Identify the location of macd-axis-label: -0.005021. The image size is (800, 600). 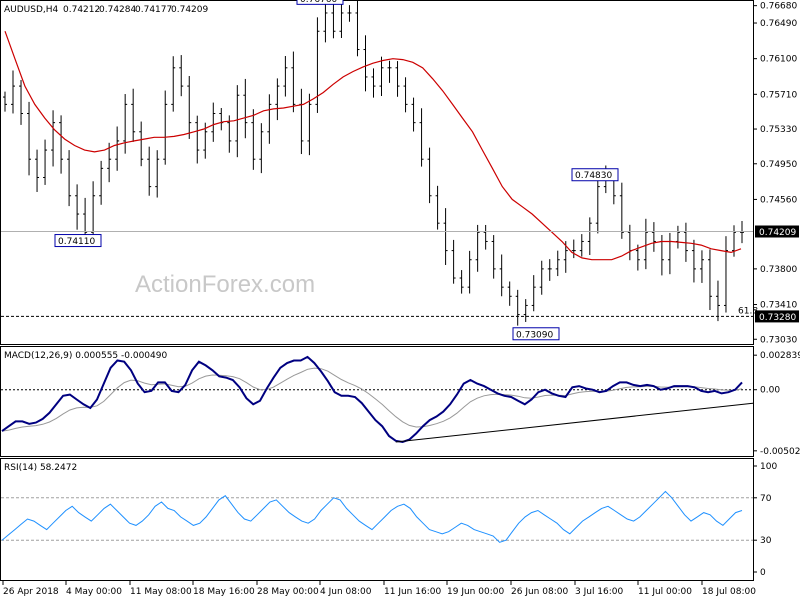
(780, 452).